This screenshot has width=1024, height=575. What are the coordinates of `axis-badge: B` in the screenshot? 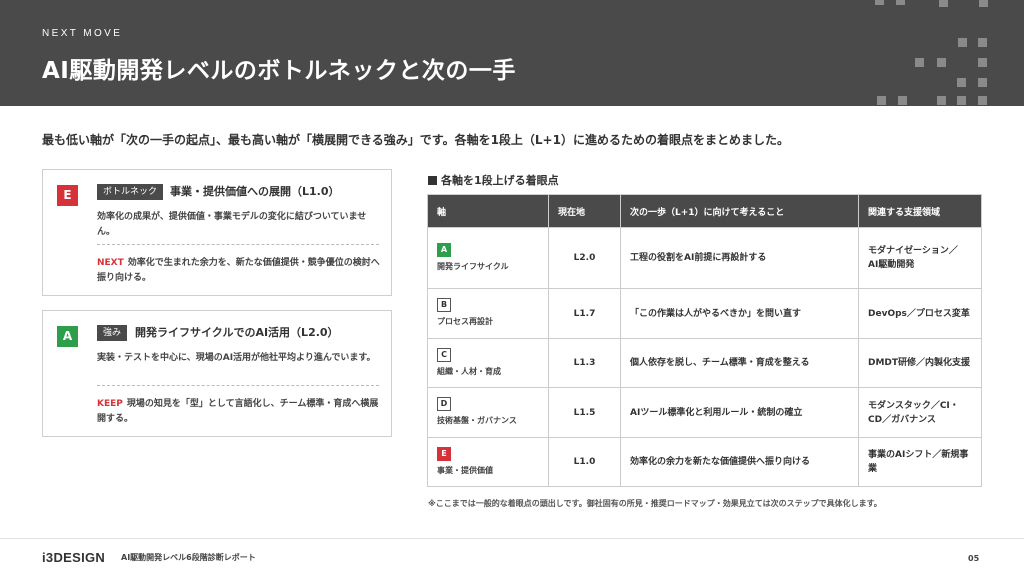 It's located at (444, 305).